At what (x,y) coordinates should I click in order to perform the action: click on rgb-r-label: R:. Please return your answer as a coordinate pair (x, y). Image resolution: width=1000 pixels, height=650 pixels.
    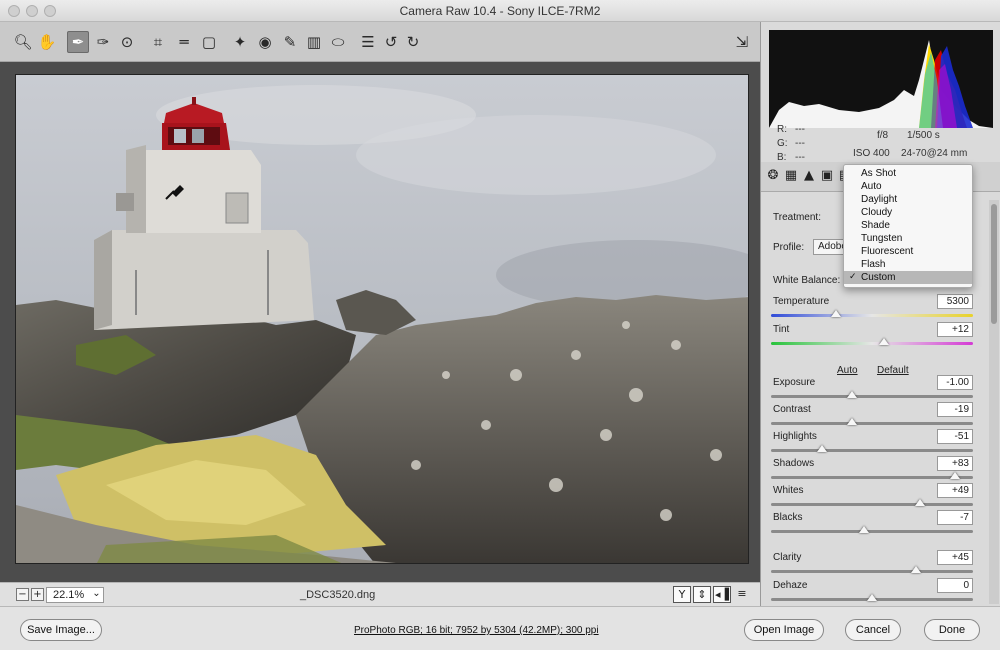
    Looking at the image, I should click on (782, 129).